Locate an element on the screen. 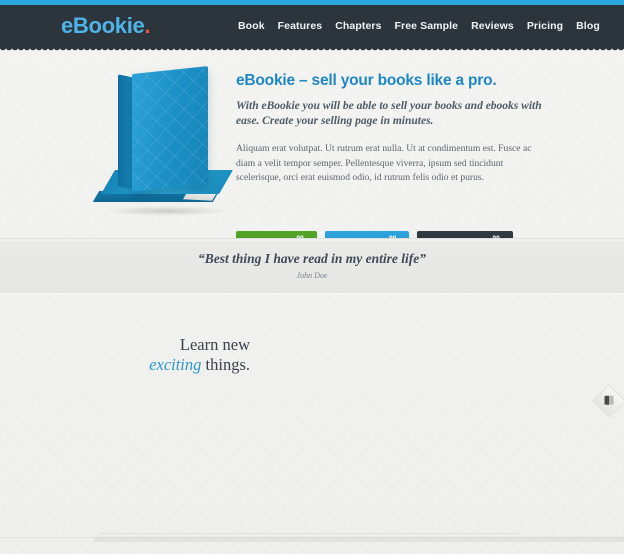 This screenshot has height=554, width=624. book-standing is located at coordinates (164, 129).